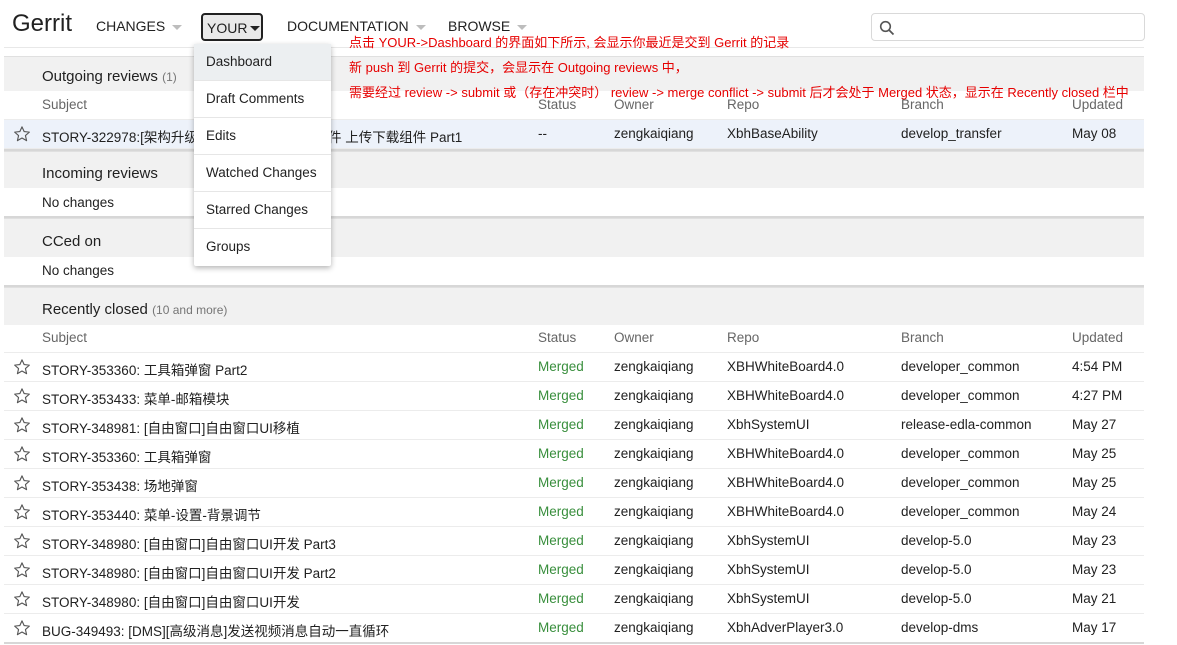 Image resolution: width=1177 pixels, height=645 pixels. Describe the element at coordinates (42, 24) in the screenshot. I see `gerrit-logo: Gerrit` at that location.